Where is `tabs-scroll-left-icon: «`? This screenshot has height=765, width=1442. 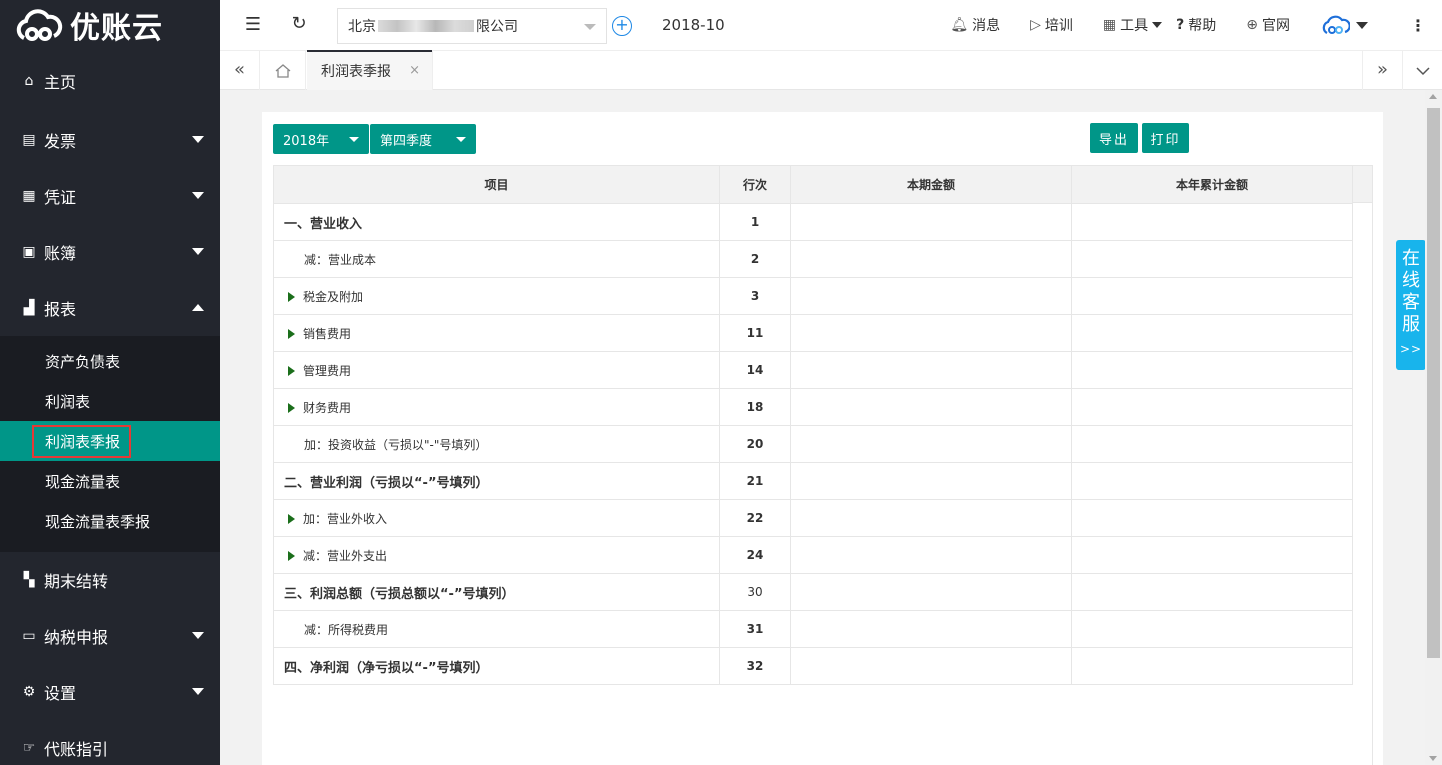
tabs-scroll-left-icon: « is located at coordinates (240, 70).